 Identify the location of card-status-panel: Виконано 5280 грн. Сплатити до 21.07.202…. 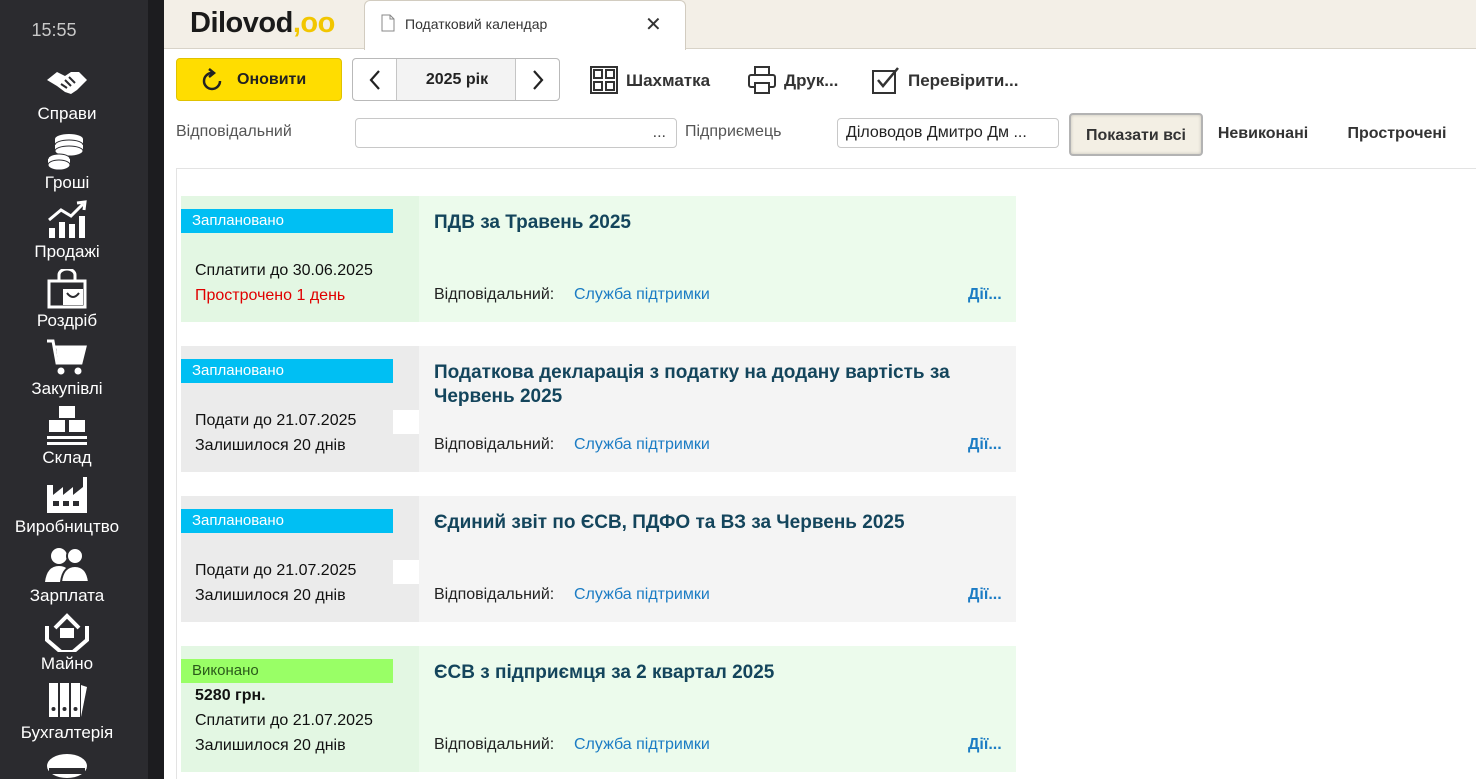
(300, 709).